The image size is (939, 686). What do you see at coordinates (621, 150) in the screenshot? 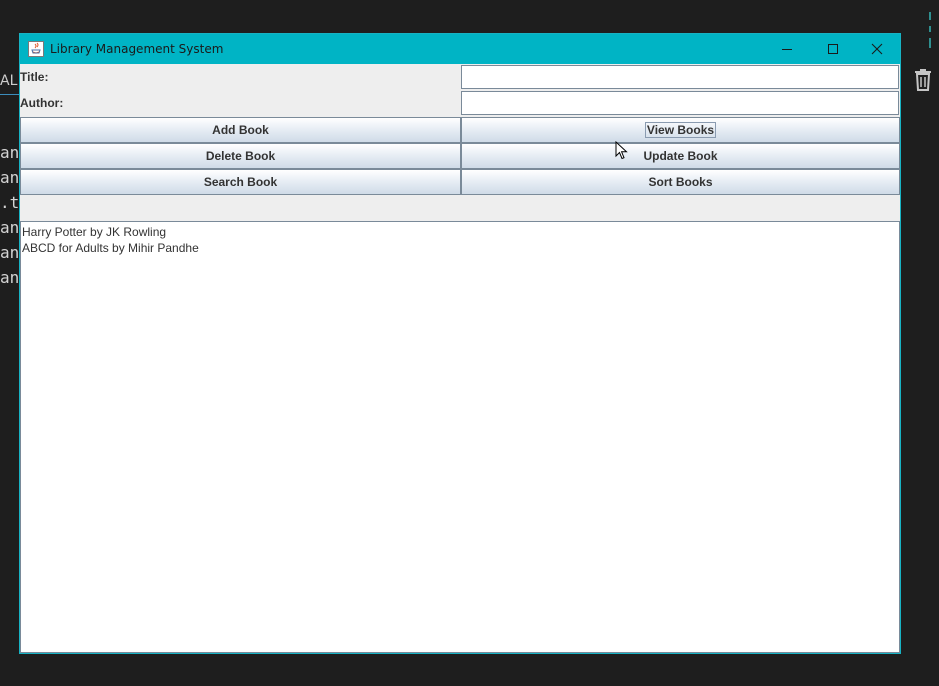
I see `mouse-cursor-icon` at bounding box center [621, 150].